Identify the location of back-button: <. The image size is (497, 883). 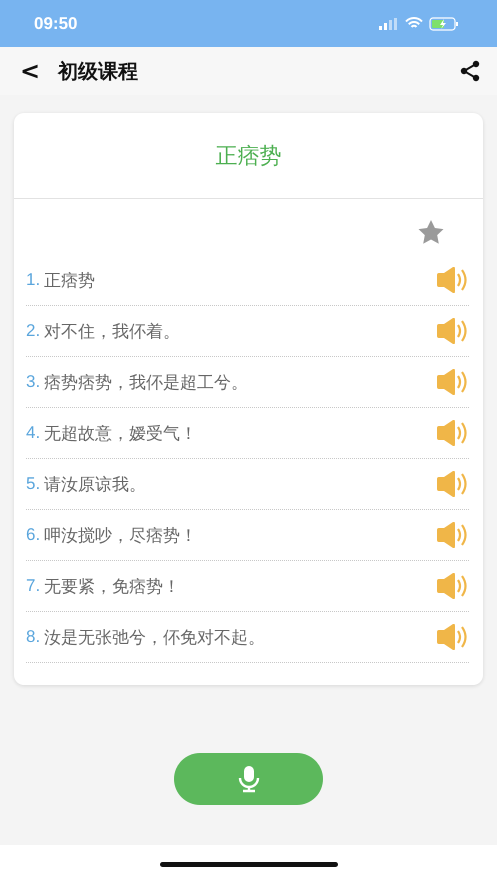
(30, 71).